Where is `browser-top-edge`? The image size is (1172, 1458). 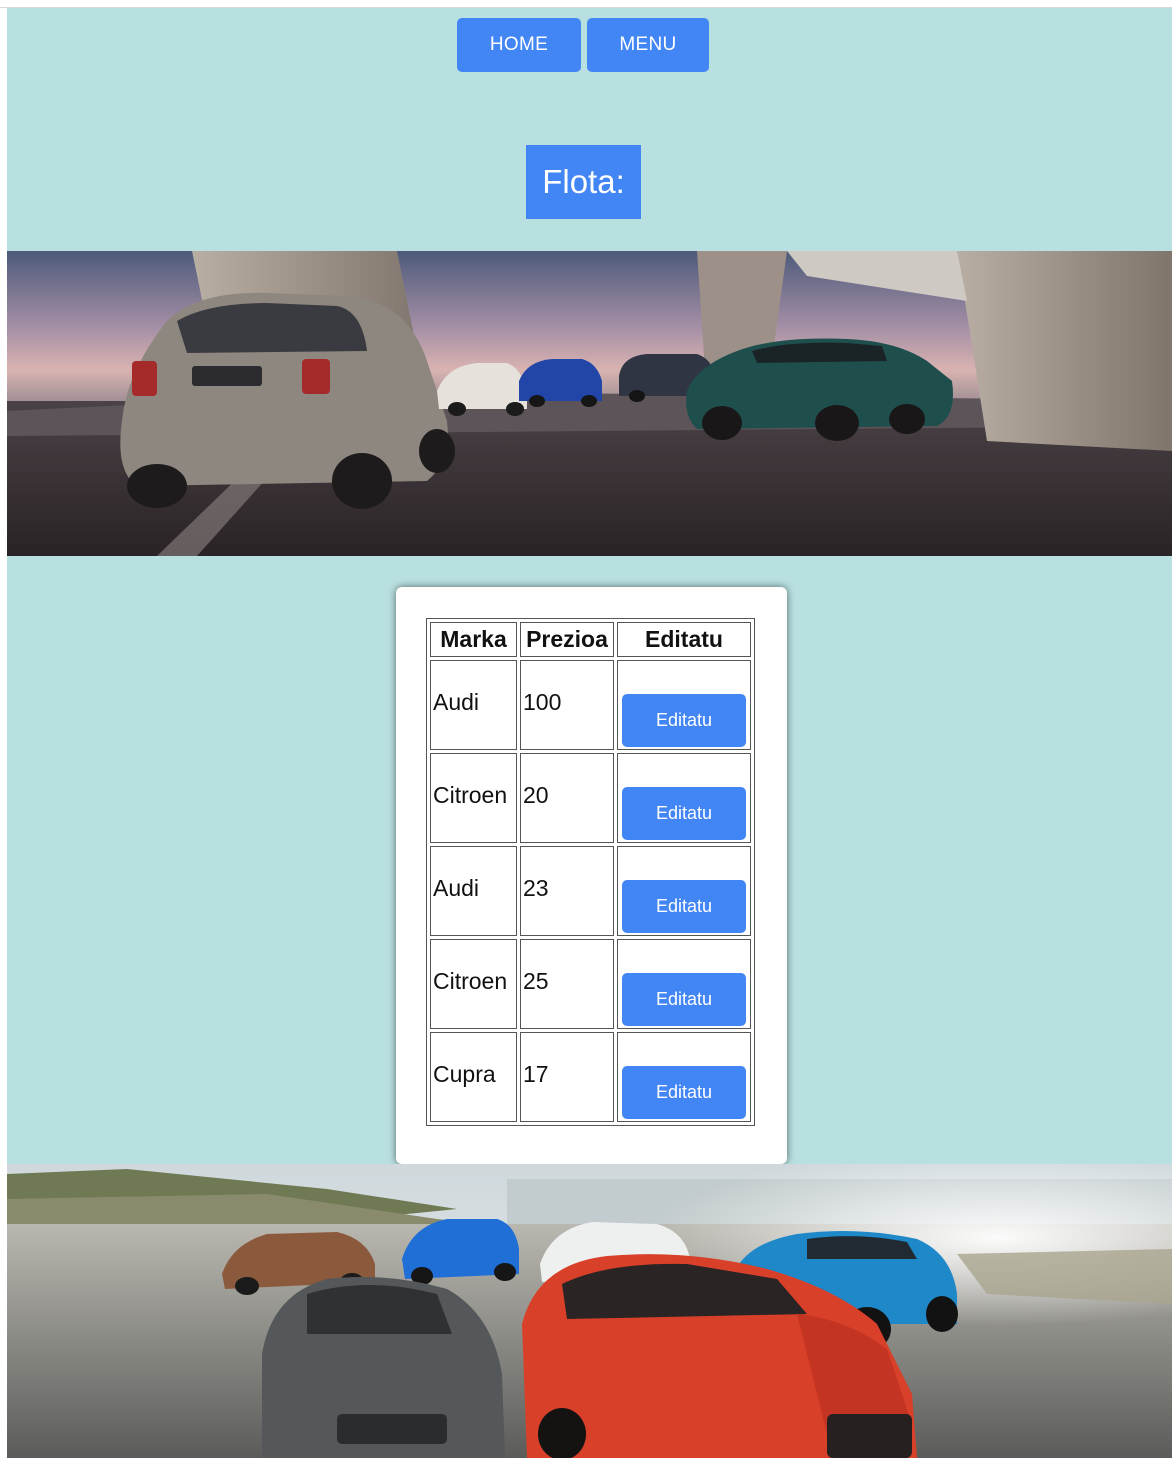
browser-top-edge is located at coordinates (586, 4).